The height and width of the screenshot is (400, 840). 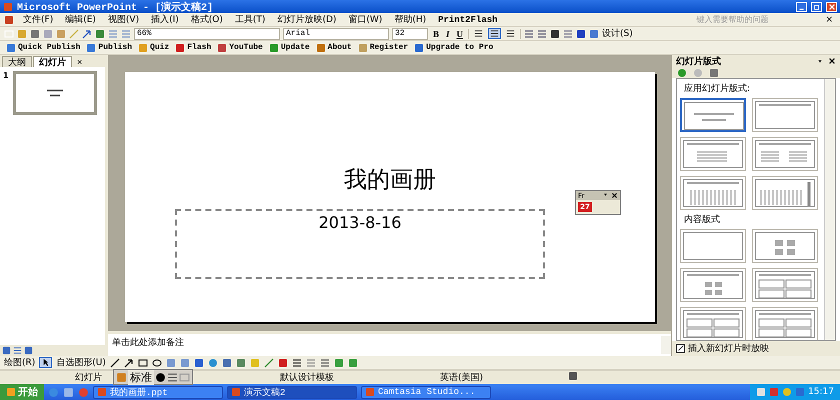 What do you see at coordinates (801, 7) in the screenshot?
I see `minimize-button` at bounding box center [801, 7].